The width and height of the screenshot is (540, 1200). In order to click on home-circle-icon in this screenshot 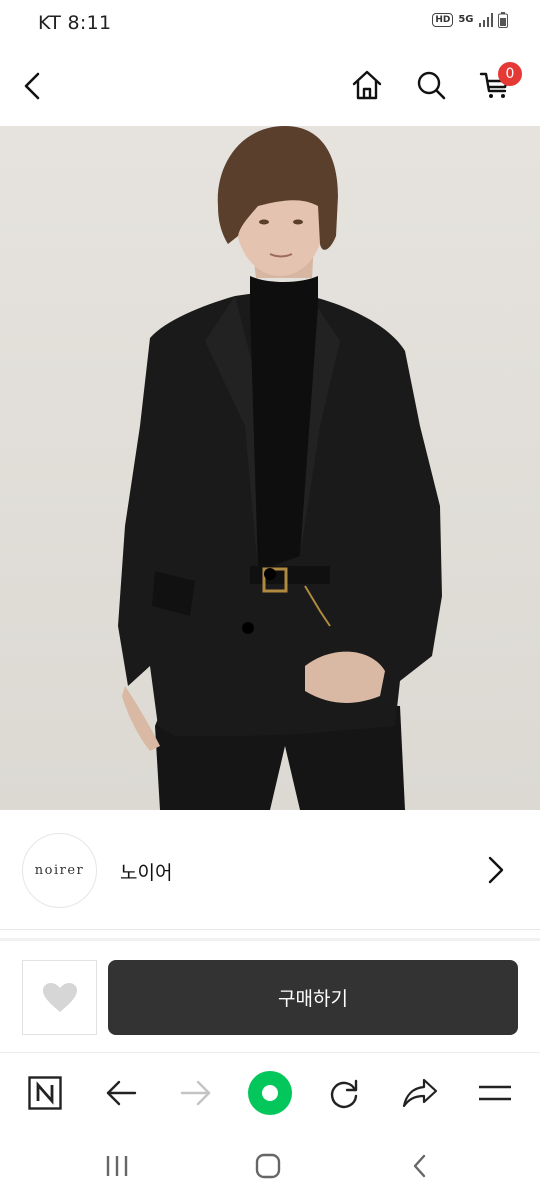, I will do `click(268, 1166)`.